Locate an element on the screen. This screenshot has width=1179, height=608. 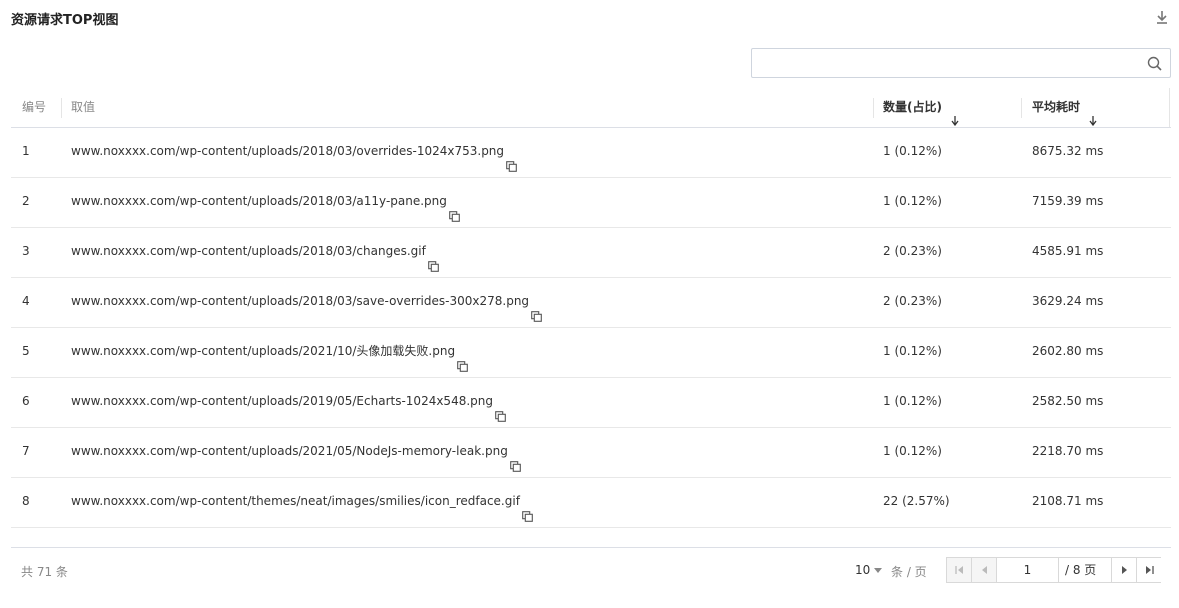
search-box is located at coordinates (961, 63).